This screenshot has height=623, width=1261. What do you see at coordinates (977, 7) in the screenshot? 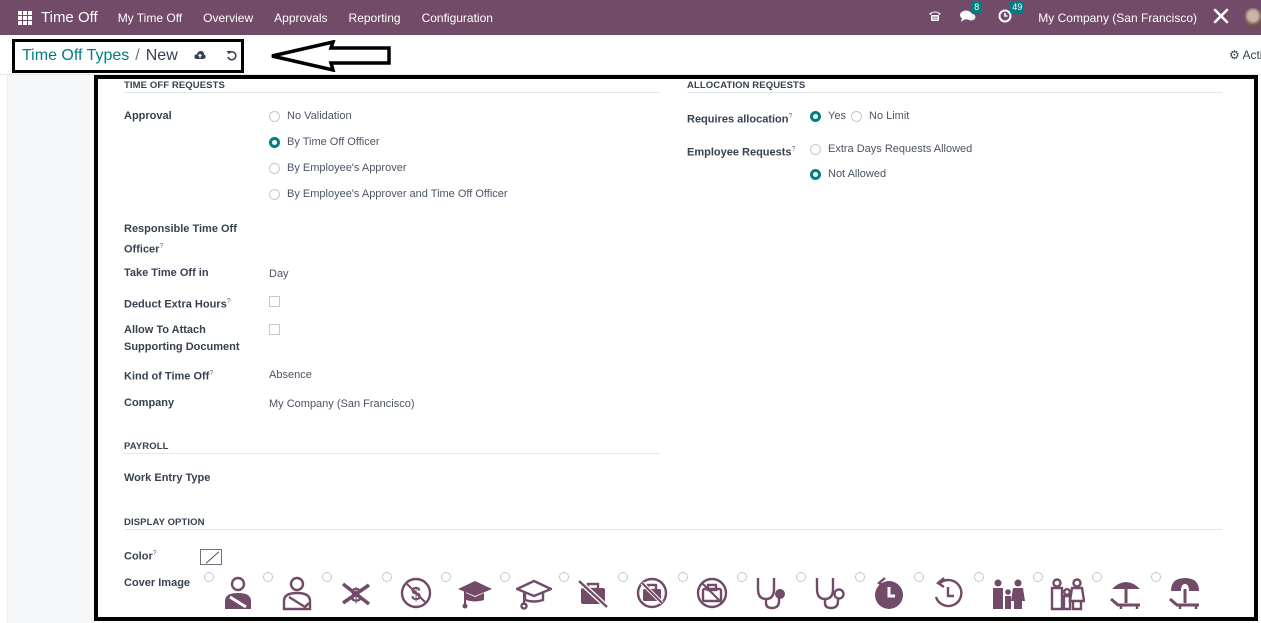
I see `messages-badge: 8` at bounding box center [977, 7].